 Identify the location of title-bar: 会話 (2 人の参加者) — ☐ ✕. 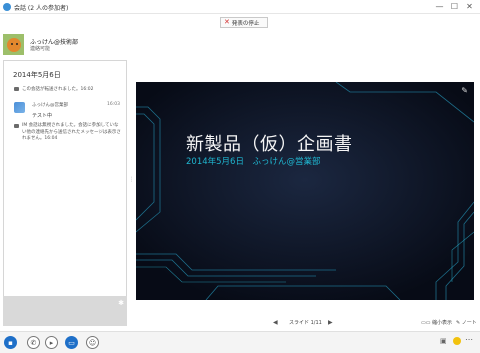
(240, 7).